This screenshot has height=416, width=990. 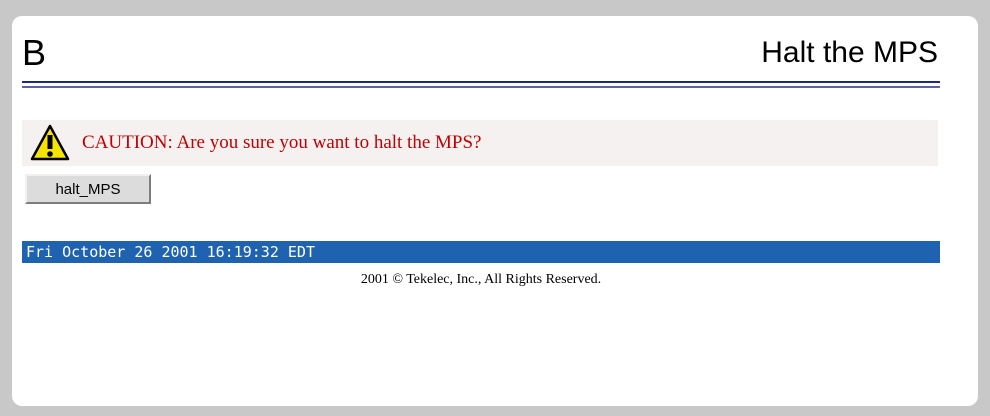 What do you see at coordinates (481, 252) in the screenshot?
I see `datetime-status-bar: Fri October 26 2001 16:19:32 EDT` at bounding box center [481, 252].